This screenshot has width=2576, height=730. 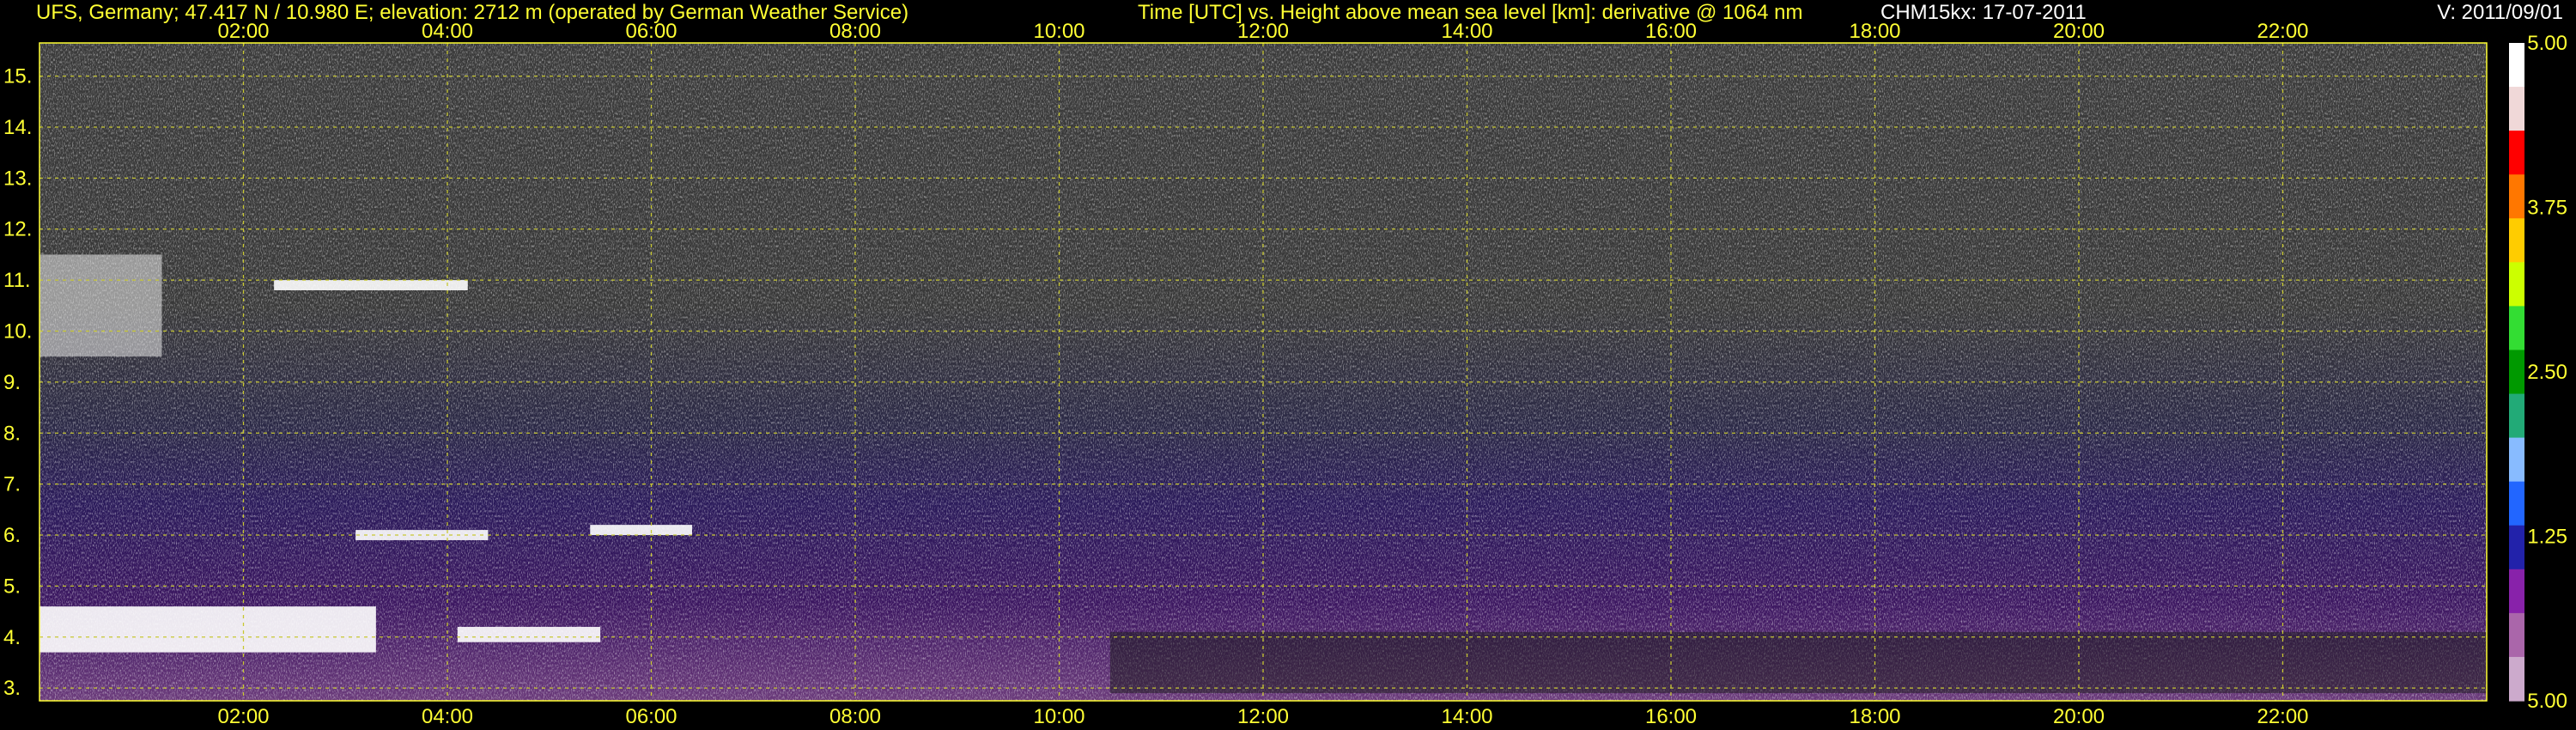 I want to click on colorbar-scale, so click(x=2516, y=372).